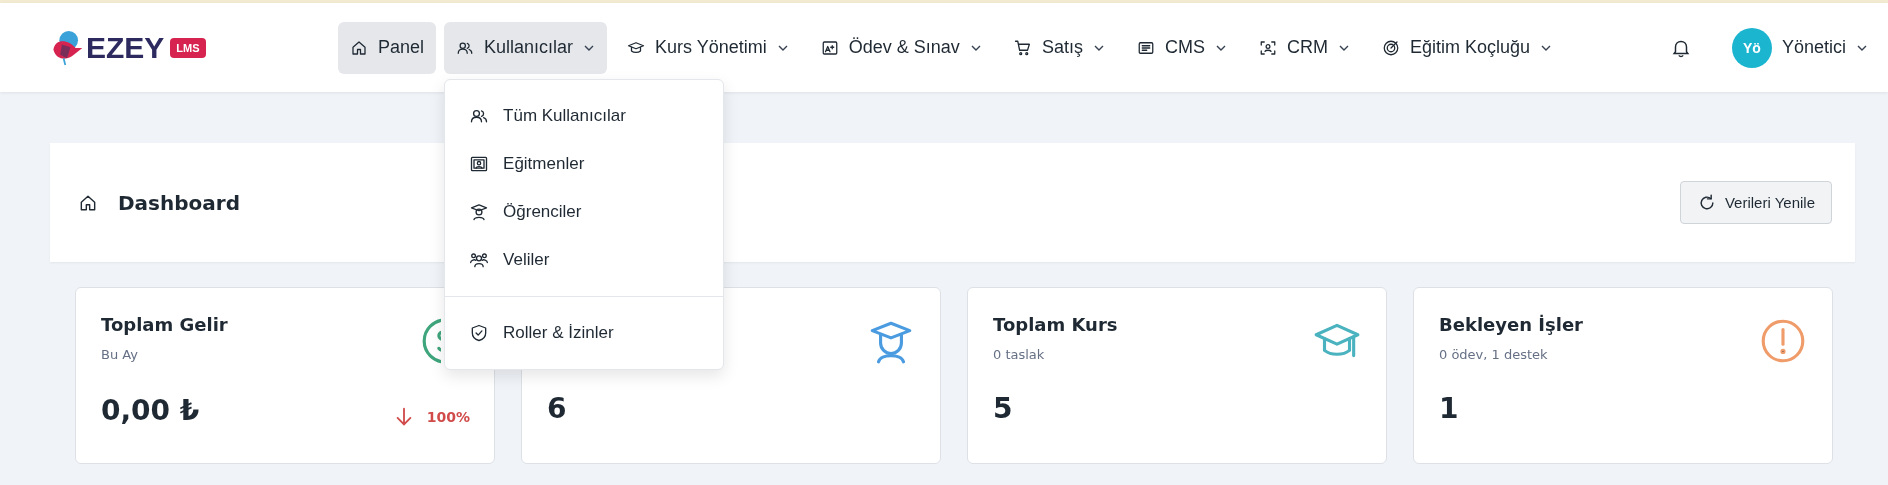  What do you see at coordinates (1799, 47) in the screenshot?
I see `user-menu: Yö Yönetici` at bounding box center [1799, 47].